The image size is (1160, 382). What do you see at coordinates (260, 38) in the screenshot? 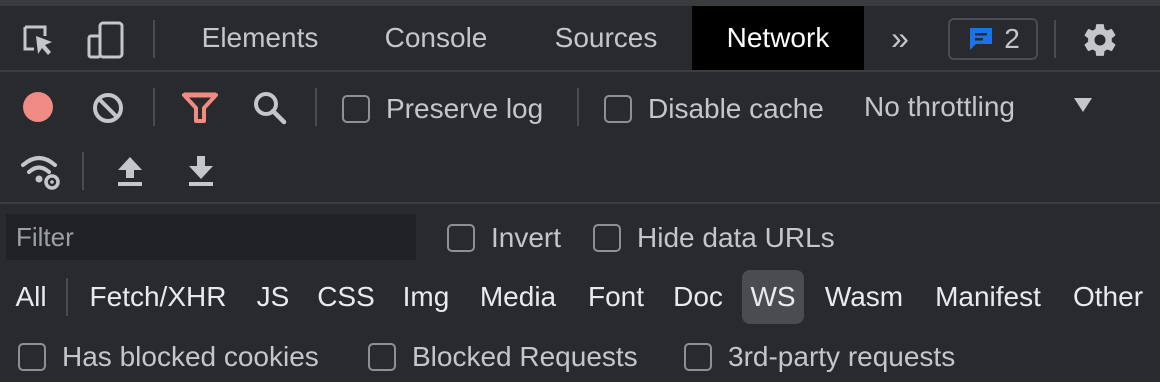
I see `tab-elements: Elements` at bounding box center [260, 38].